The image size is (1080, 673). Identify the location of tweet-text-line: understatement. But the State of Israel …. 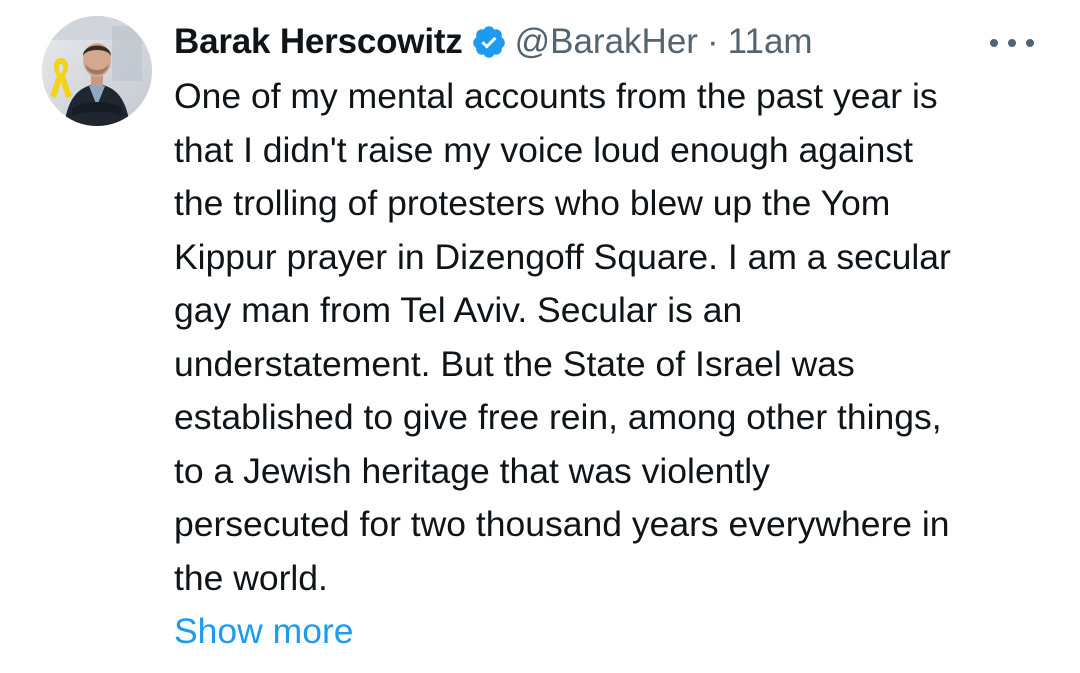
(514, 363).